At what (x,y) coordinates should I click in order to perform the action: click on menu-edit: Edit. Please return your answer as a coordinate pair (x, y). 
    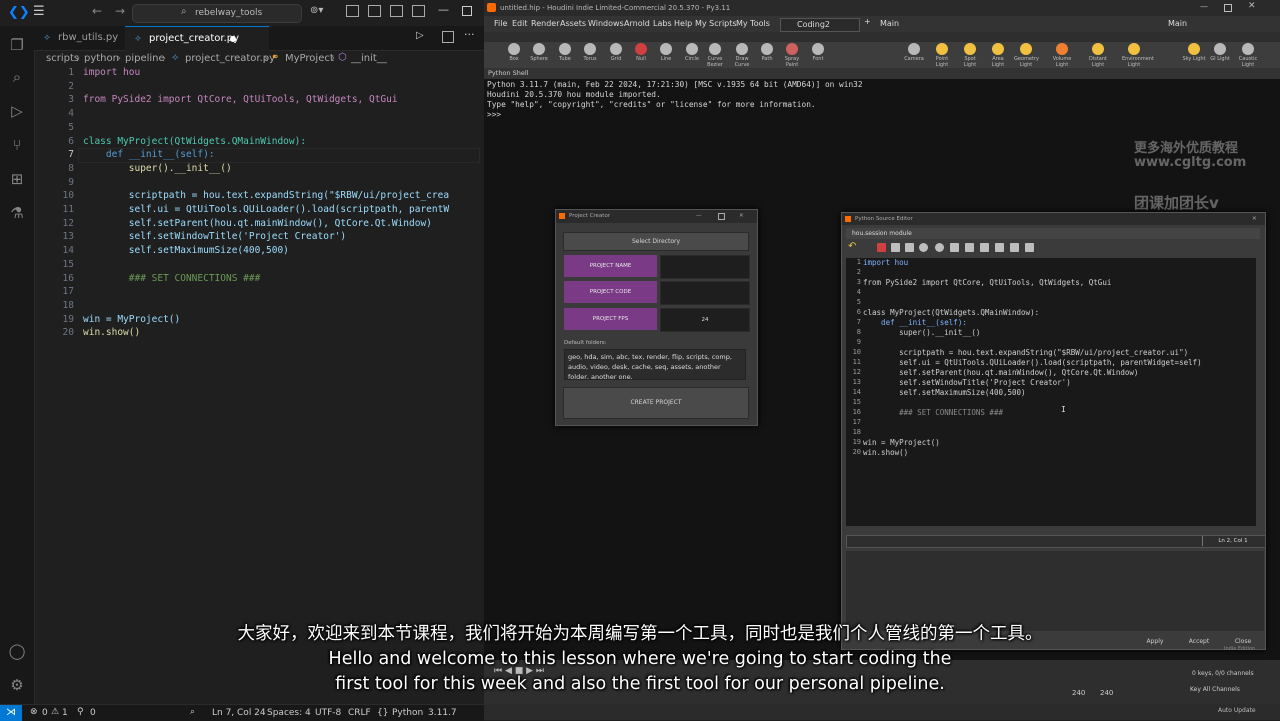
    Looking at the image, I should click on (520, 23).